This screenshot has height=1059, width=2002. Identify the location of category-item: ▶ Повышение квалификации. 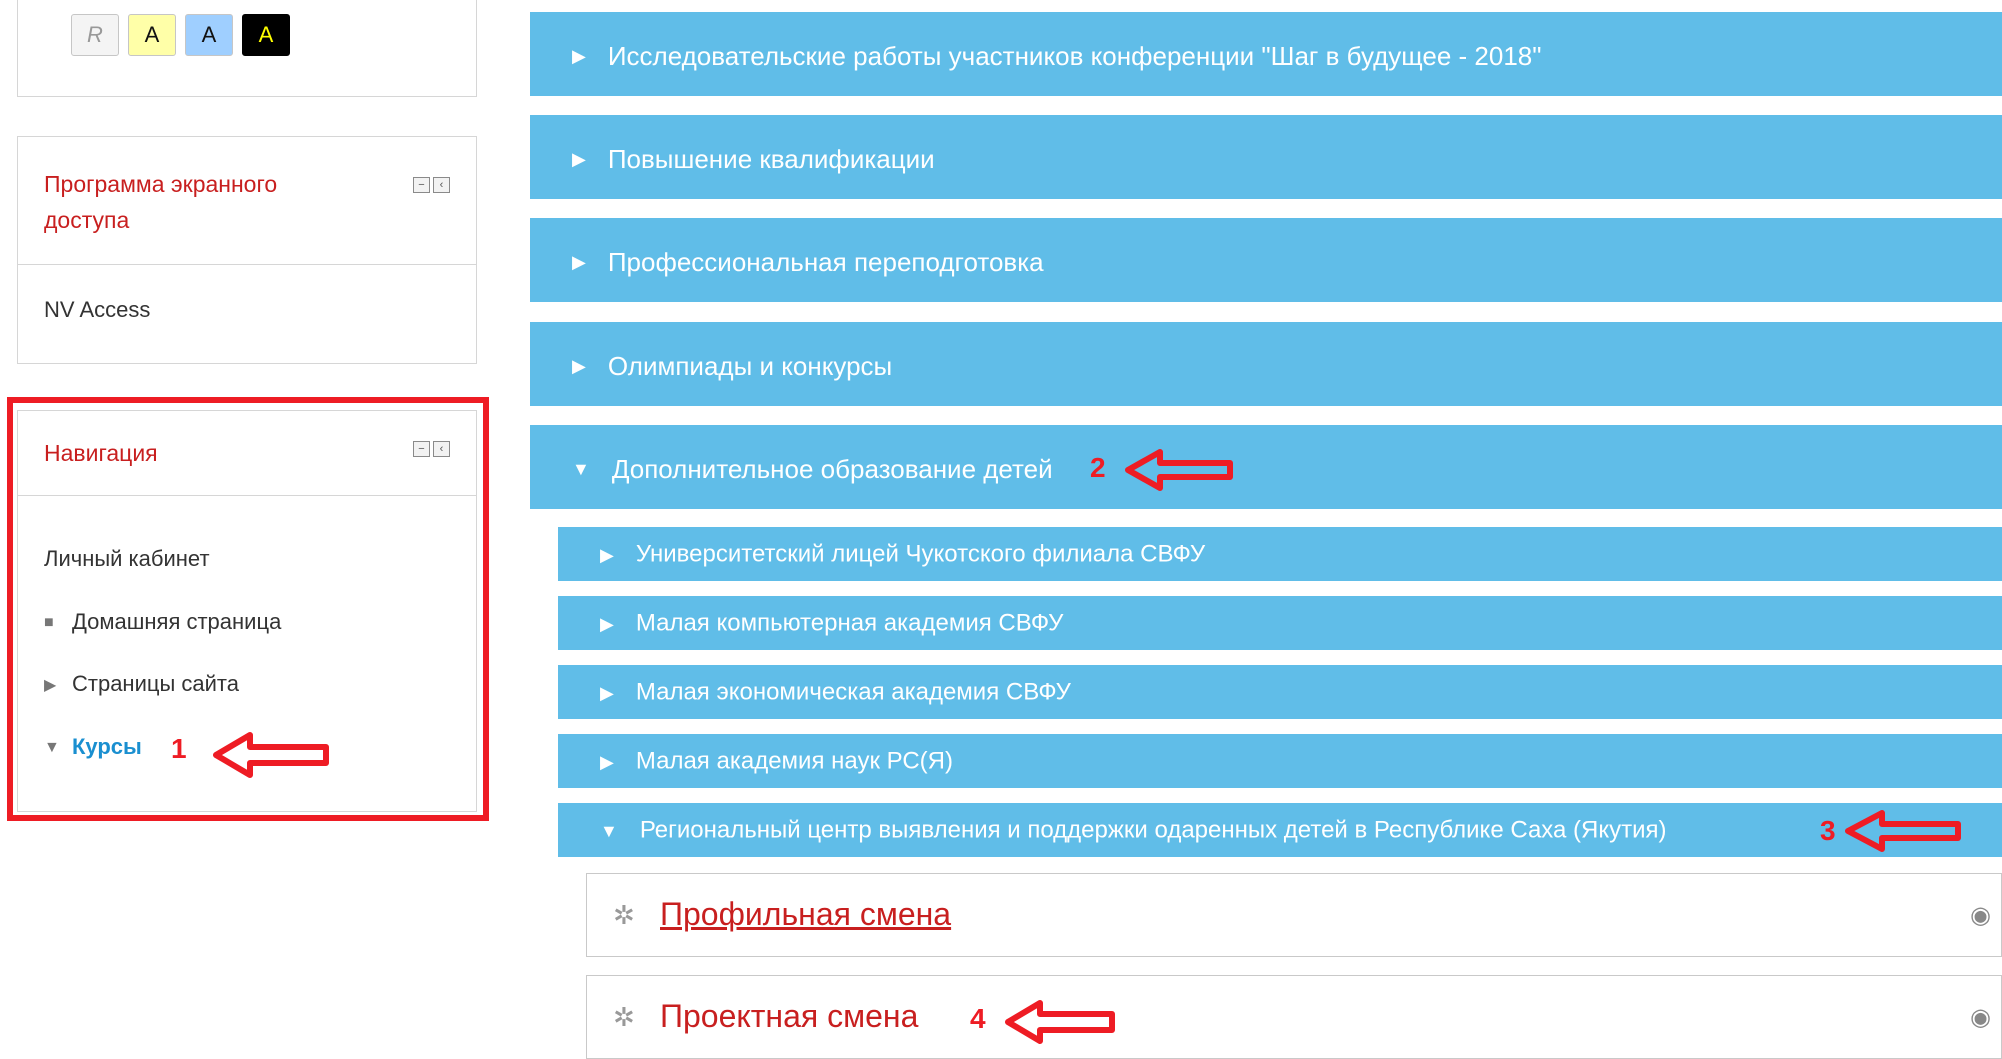
(1266, 157).